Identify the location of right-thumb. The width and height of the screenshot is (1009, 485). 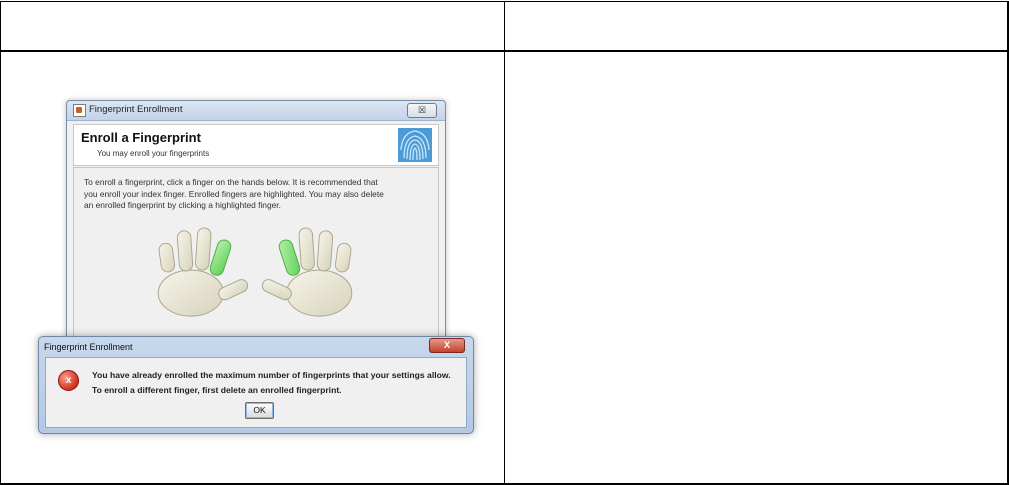
(276, 290).